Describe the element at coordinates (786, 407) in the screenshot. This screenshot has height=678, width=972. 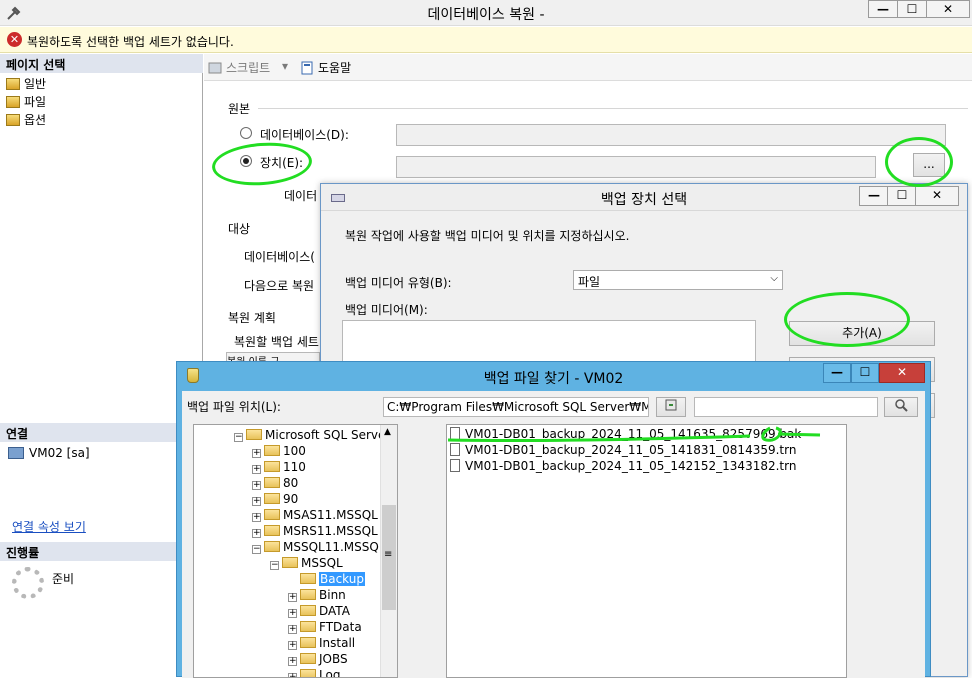
I see `file-search-input` at that location.